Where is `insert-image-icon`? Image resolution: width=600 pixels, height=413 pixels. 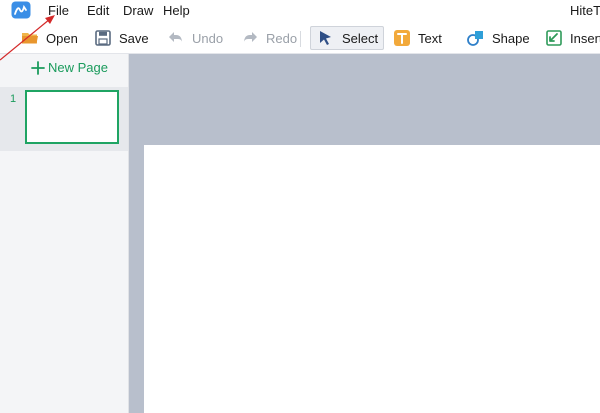 insert-image-icon is located at coordinates (554, 38).